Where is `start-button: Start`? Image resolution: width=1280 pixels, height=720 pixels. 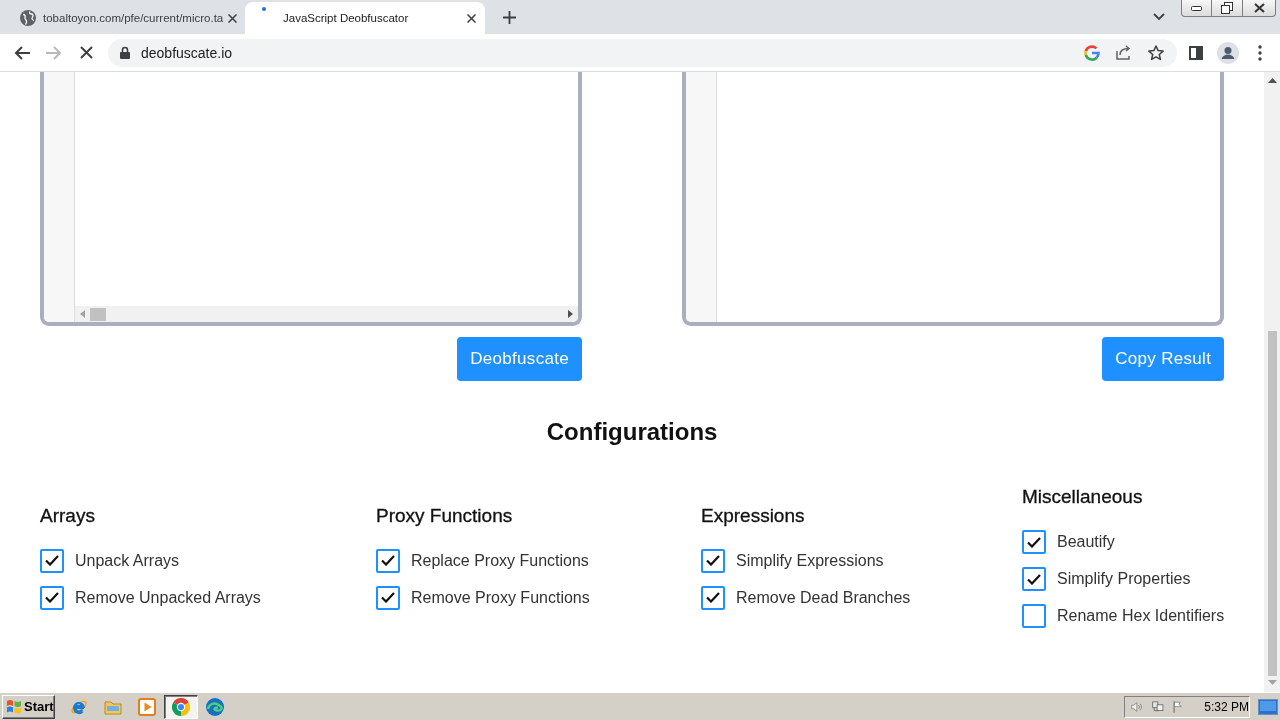
start-button: Start is located at coordinates (28, 706).